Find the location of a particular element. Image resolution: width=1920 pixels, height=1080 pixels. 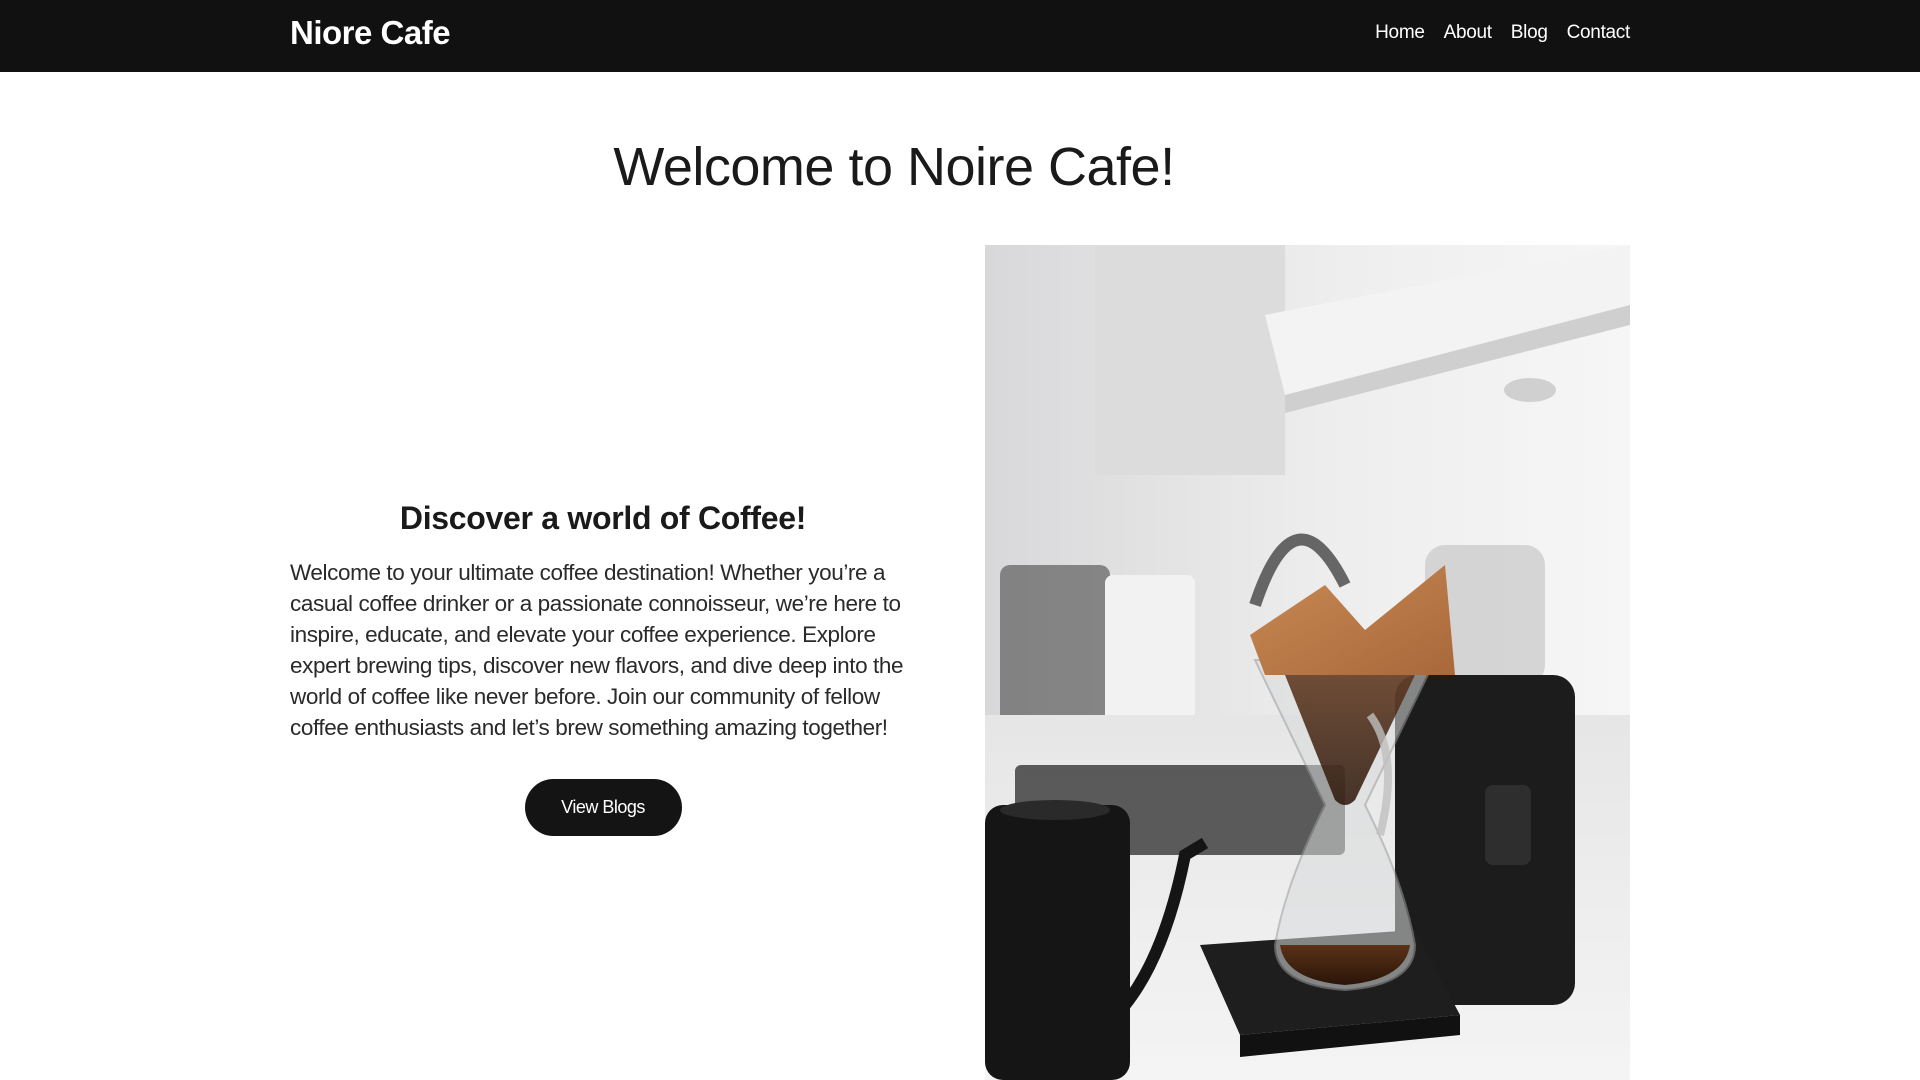

top-navbar: Niore Cafe Home About Blog Contact is located at coordinates (960, 36).